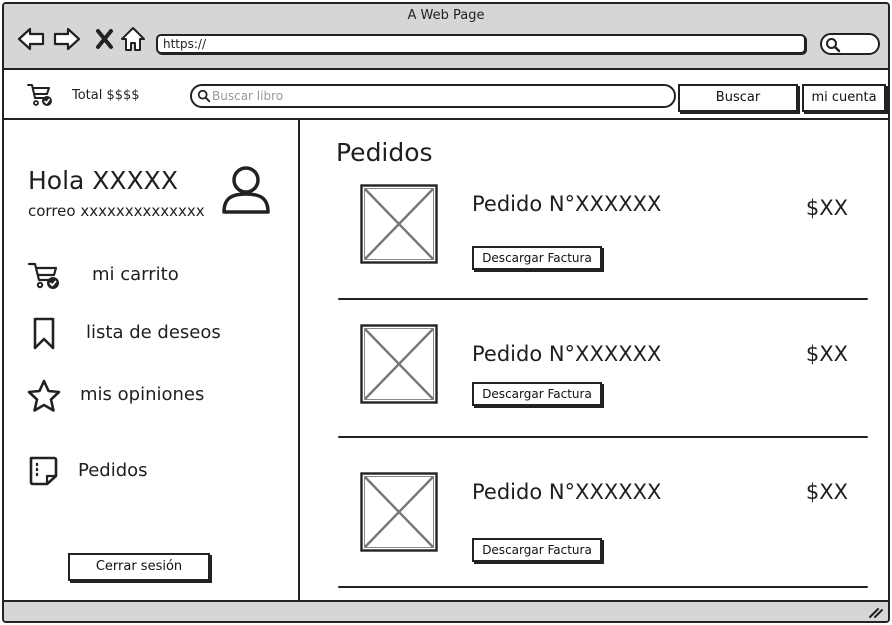  What do you see at coordinates (133, 39) in the screenshot?
I see `home-icon` at bounding box center [133, 39].